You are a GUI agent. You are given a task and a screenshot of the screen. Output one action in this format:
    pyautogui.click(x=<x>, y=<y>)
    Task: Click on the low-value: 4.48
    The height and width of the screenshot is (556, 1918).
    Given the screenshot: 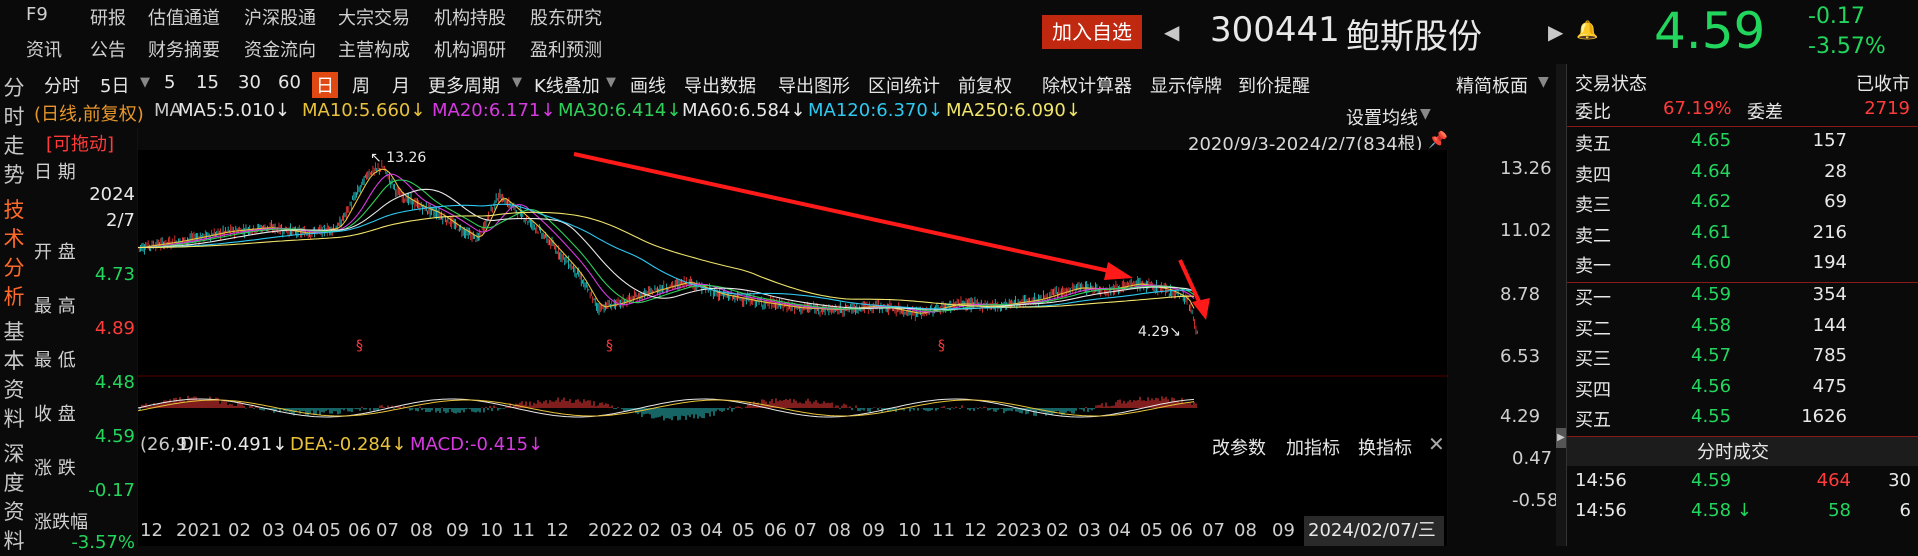 What is the action you would take?
    pyautogui.click(x=114, y=382)
    